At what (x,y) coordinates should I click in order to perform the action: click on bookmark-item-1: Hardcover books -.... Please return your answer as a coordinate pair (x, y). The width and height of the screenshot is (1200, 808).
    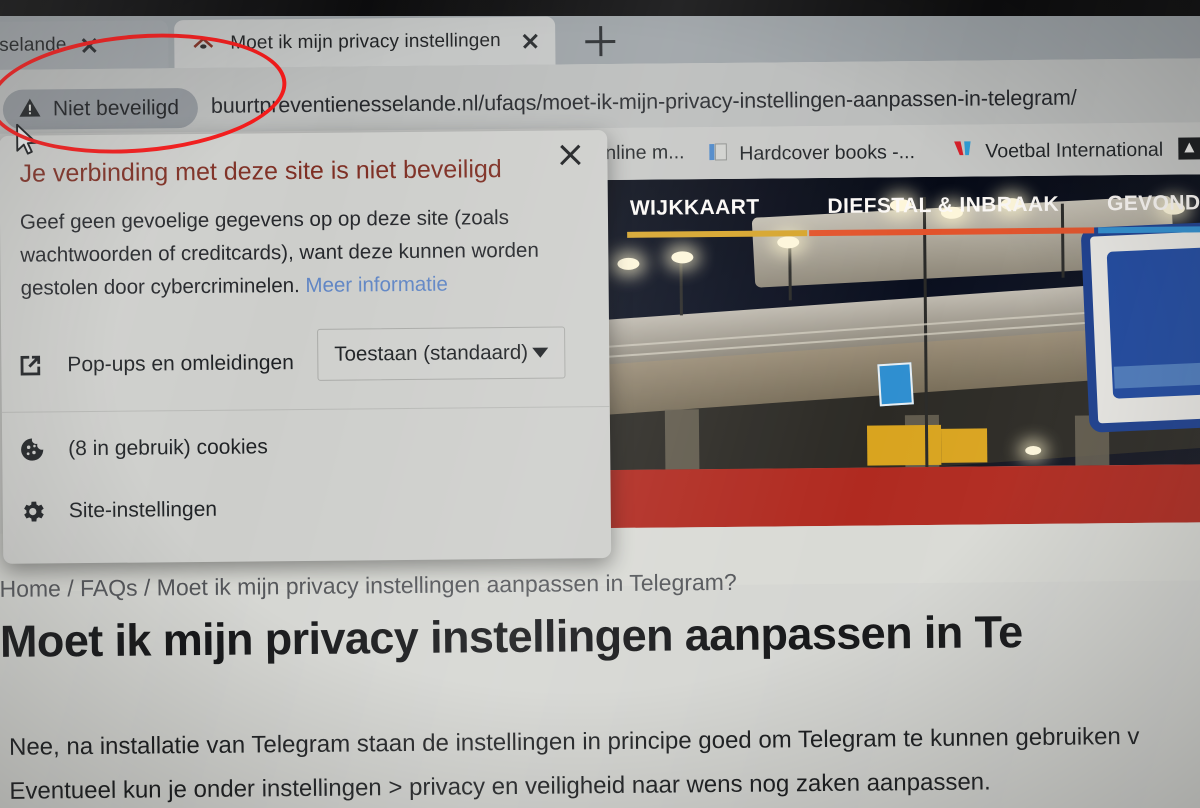
    Looking at the image, I should click on (811, 153).